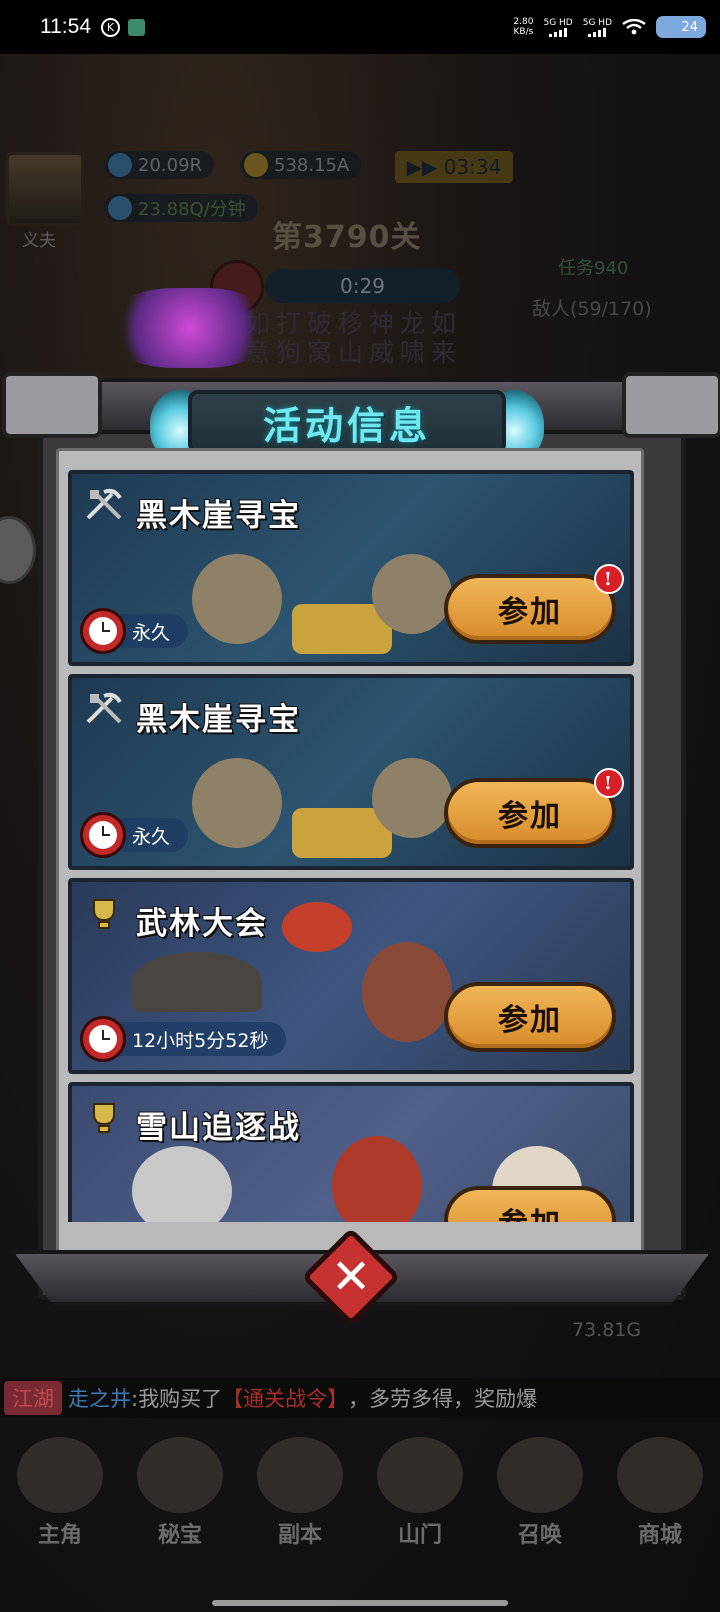  I want to click on roof-corner-right, so click(671, 405).